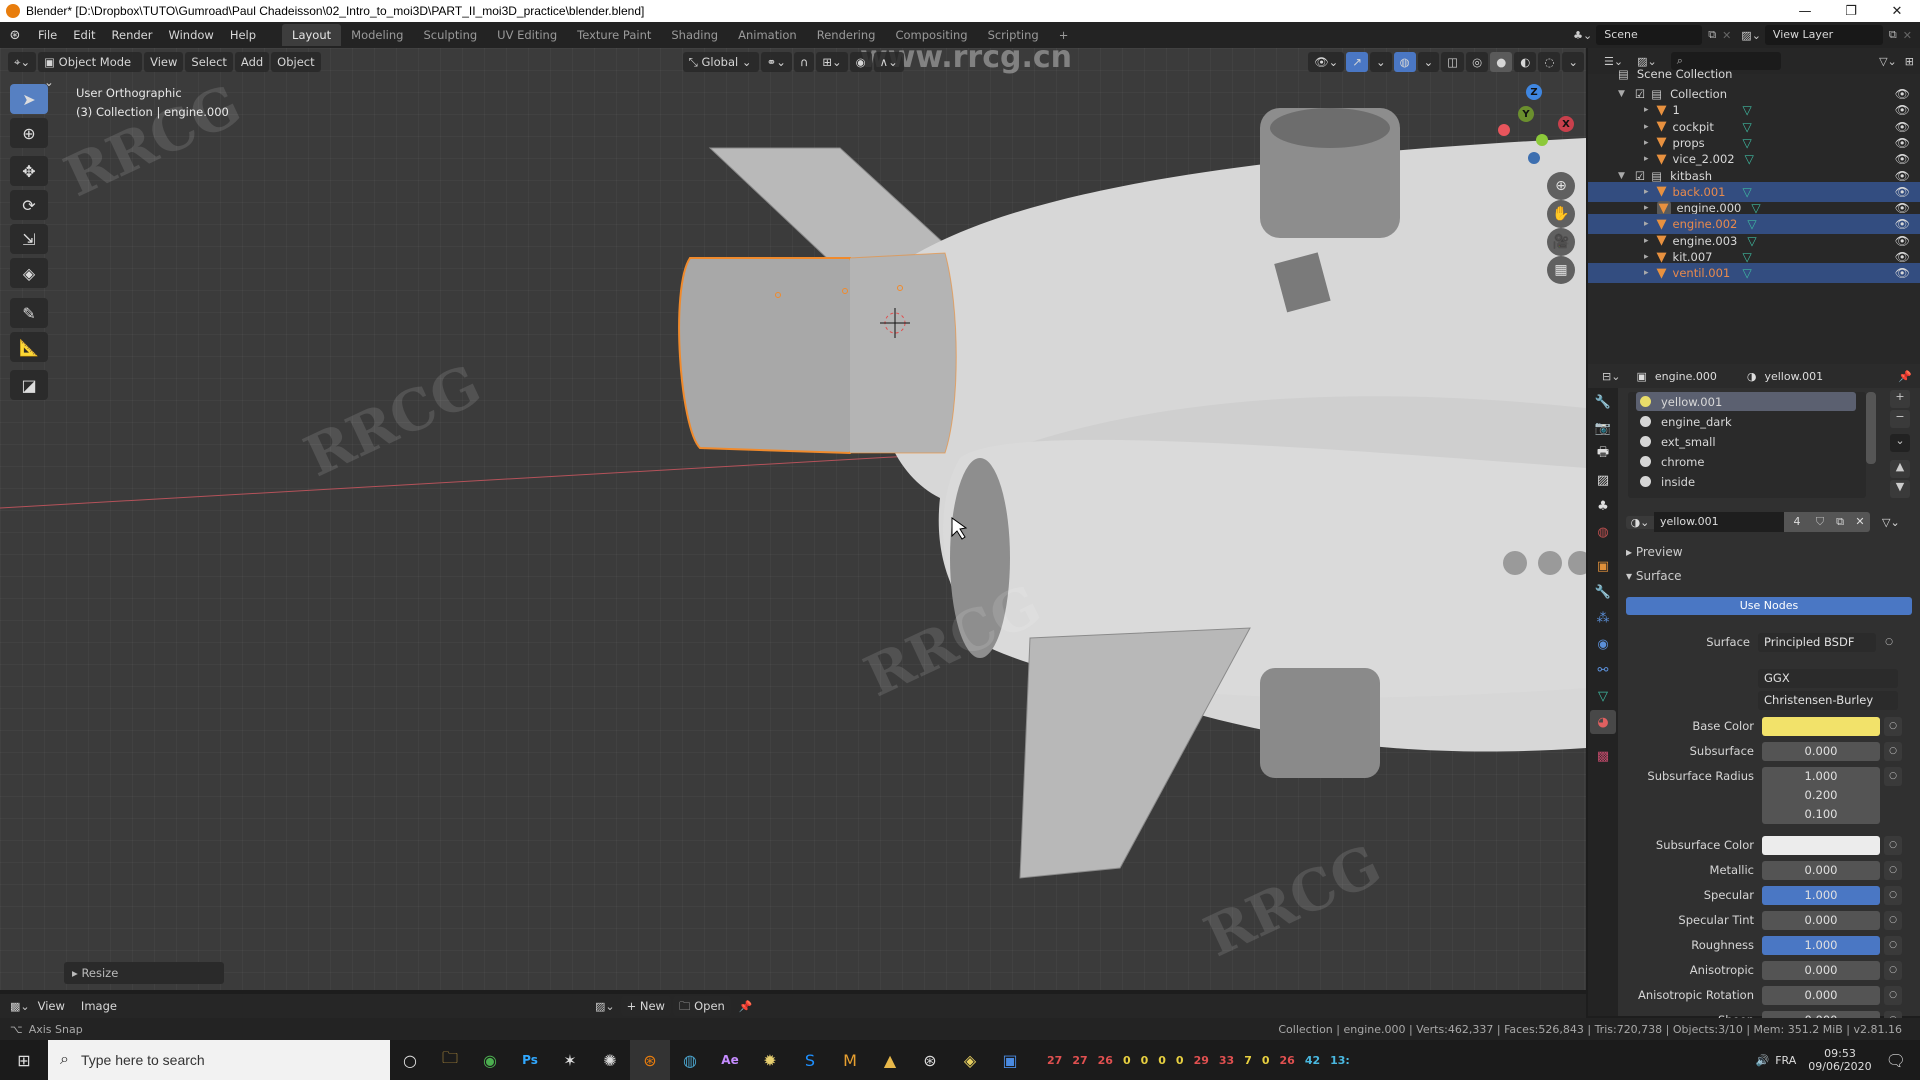  What do you see at coordinates (99, 1006) in the screenshot?
I see `image-menu-image: Image` at bounding box center [99, 1006].